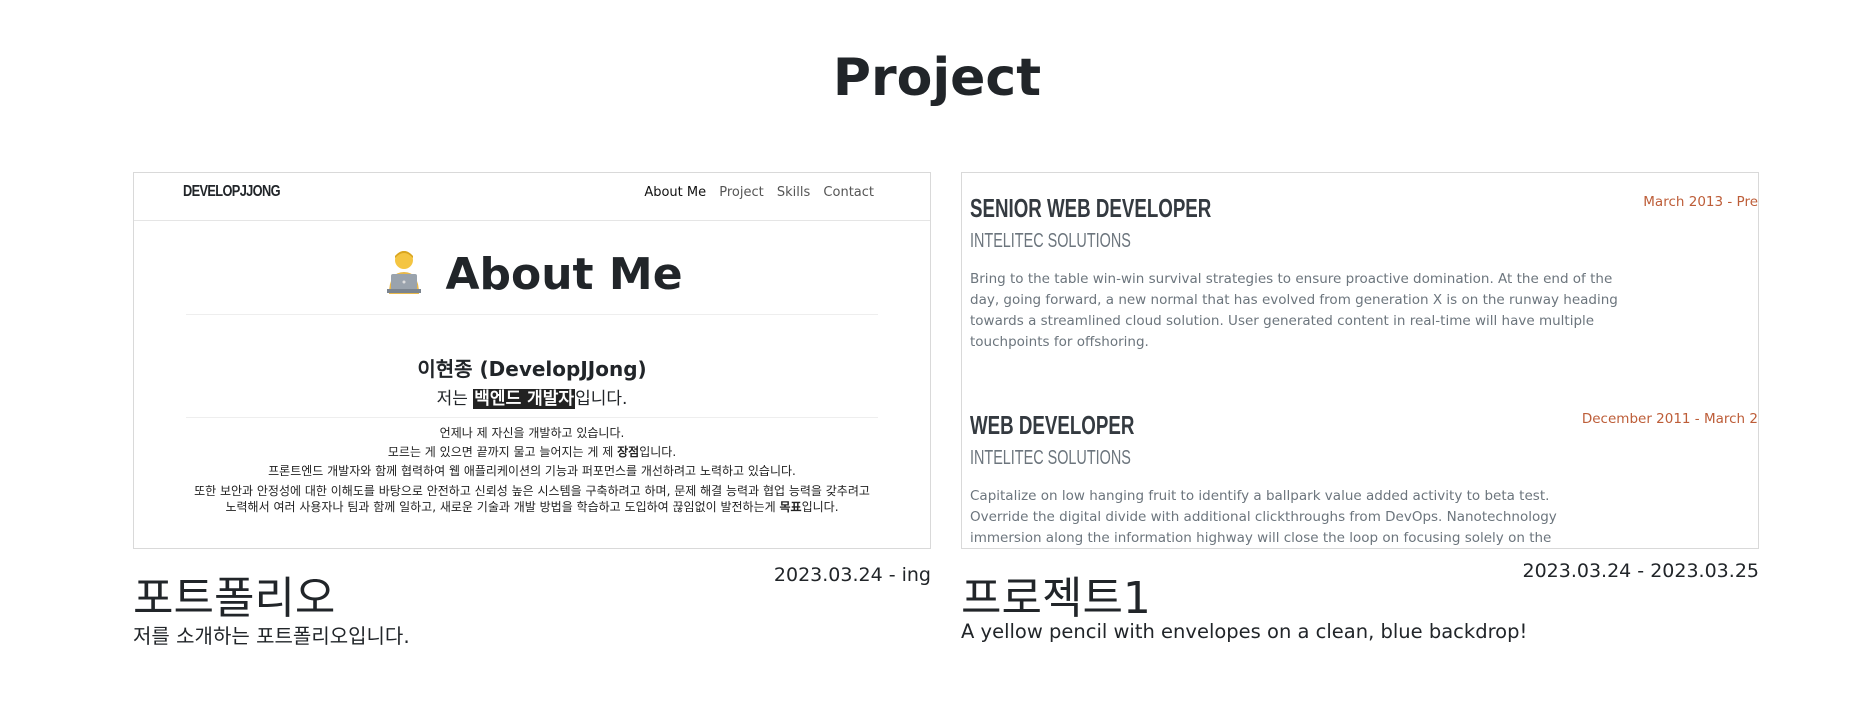 This screenshot has width=1874, height=703. I want to click on preview-job-title: SENIOR WEB DEVELOPER, so click(1091, 208).